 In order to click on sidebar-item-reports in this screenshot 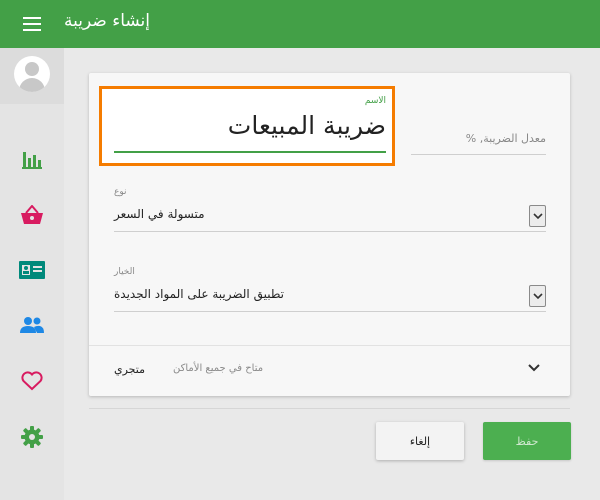, I will do `click(32, 159)`.